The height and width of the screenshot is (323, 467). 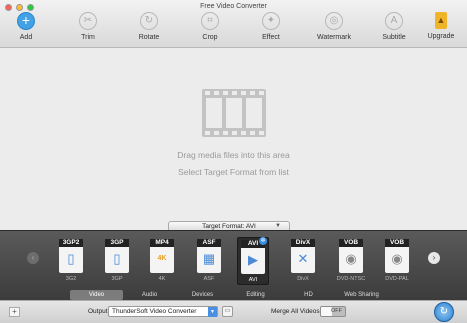 I want to click on crop-button: ⌗ Crop, so click(x=210, y=26).